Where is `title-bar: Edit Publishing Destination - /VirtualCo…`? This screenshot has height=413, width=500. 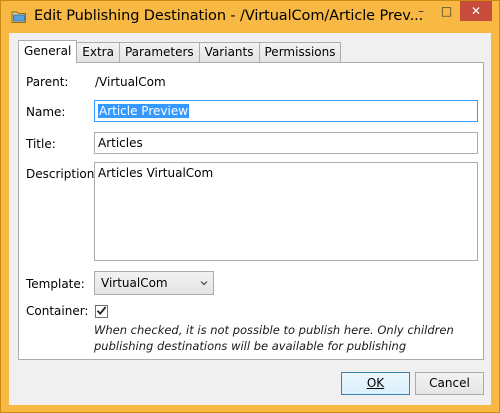
title-bar: Edit Publishing Destination - /VirtualCo… is located at coordinates (250, 17).